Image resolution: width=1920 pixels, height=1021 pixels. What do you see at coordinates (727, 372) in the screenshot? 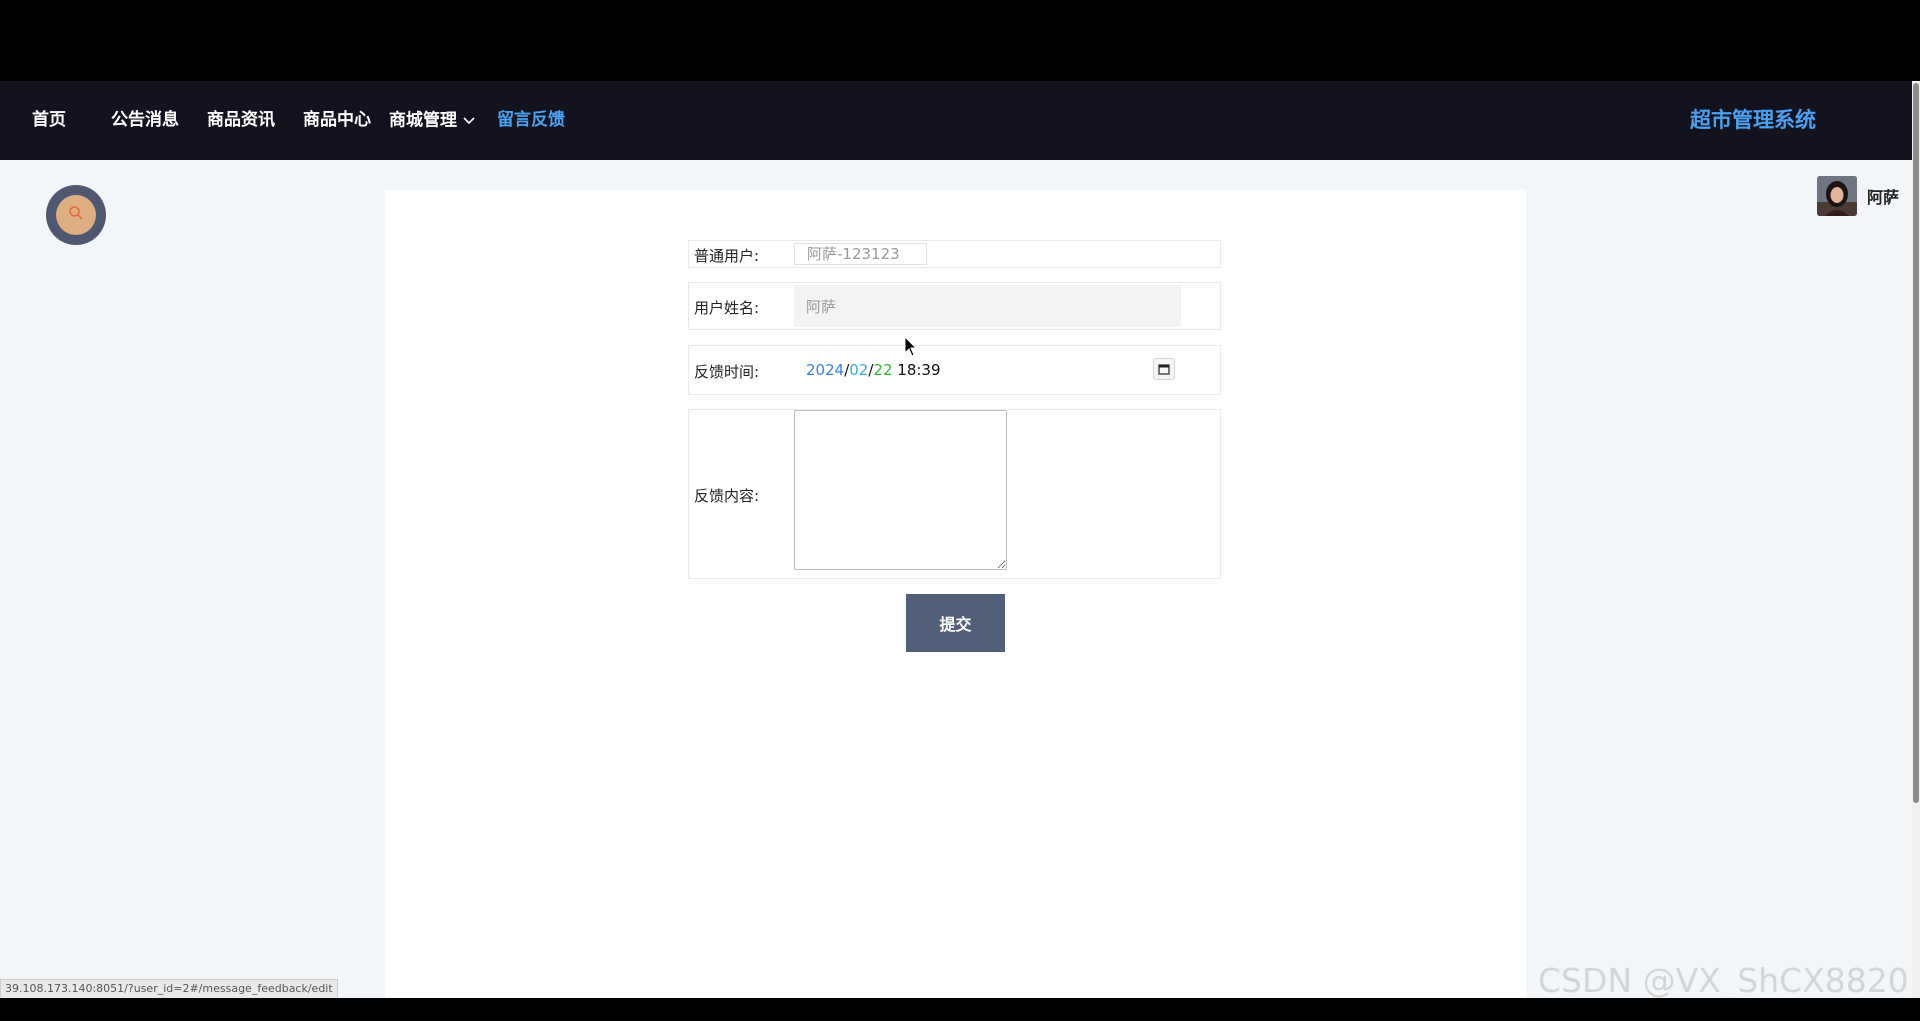
I see `time-label: 反馈时间:` at bounding box center [727, 372].